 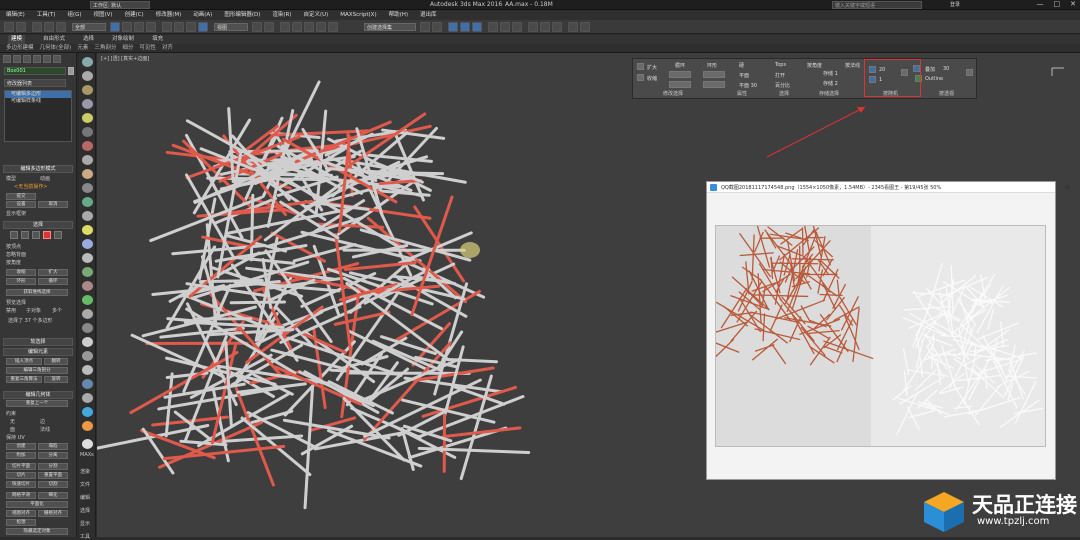 What do you see at coordinates (640, 77) in the screenshot?
I see `shrink-icon` at bounding box center [640, 77].